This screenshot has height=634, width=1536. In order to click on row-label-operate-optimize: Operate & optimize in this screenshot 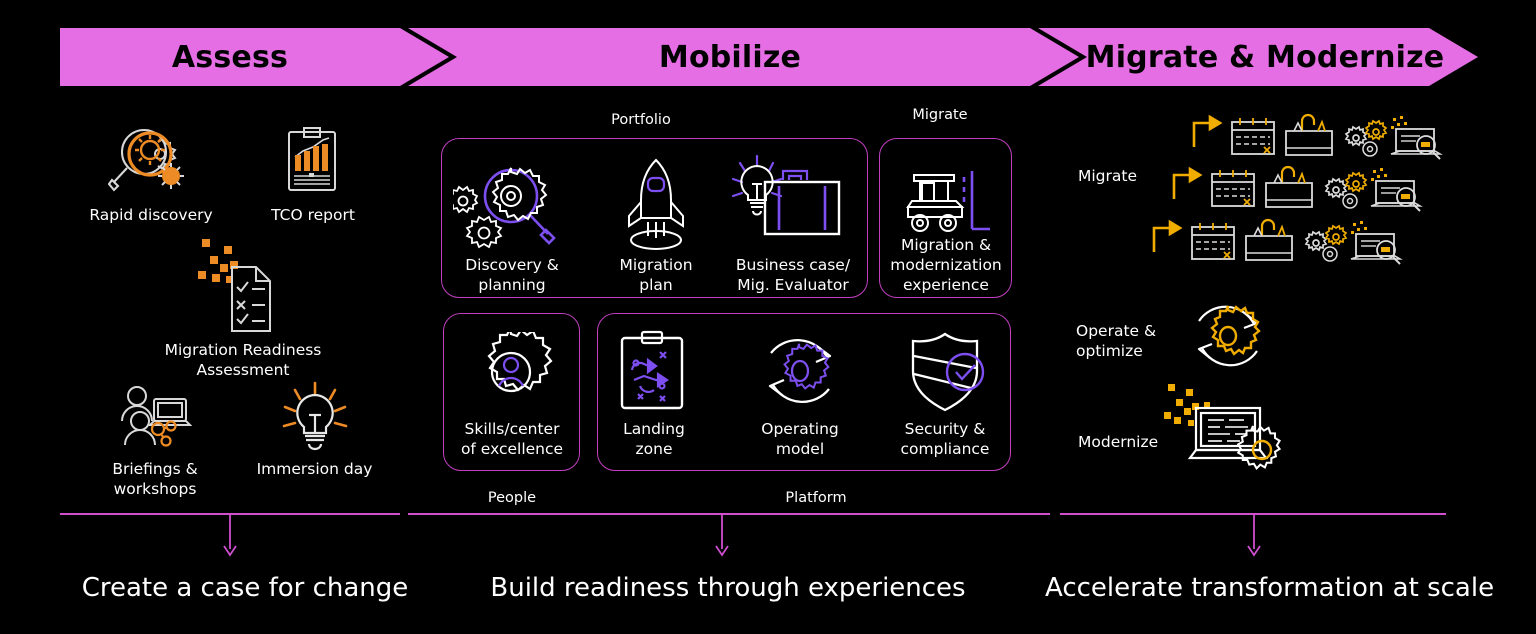, I will do `click(1116, 341)`.